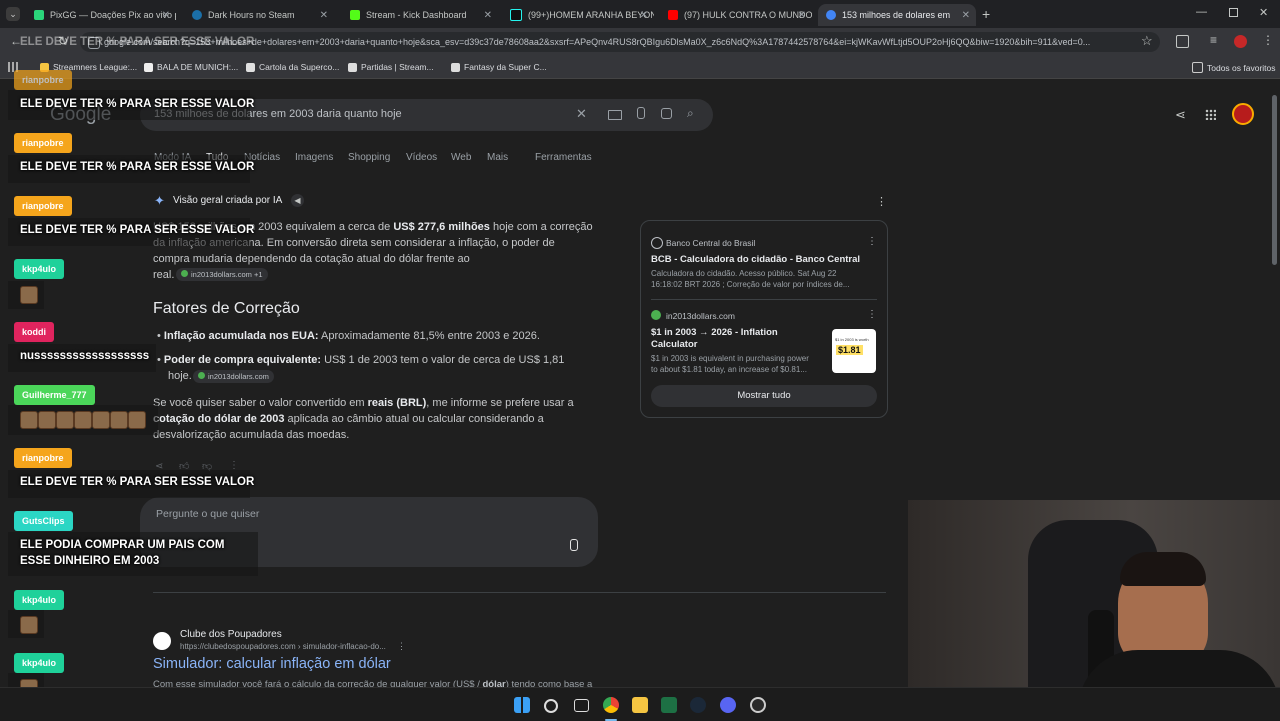 This screenshot has height=721, width=1280. I want to click on ai-overview-more-icon: ⋮, so click(881, 201).